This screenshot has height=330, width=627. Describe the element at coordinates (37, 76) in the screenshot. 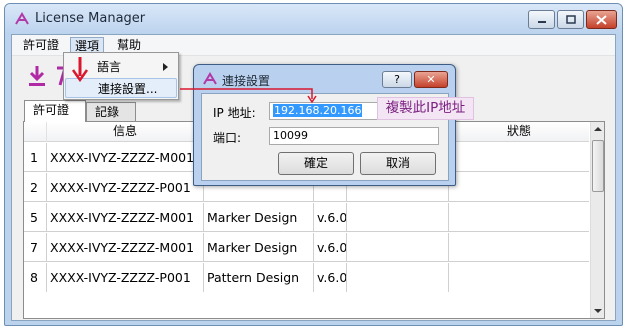

I see `download-icon` at that location.